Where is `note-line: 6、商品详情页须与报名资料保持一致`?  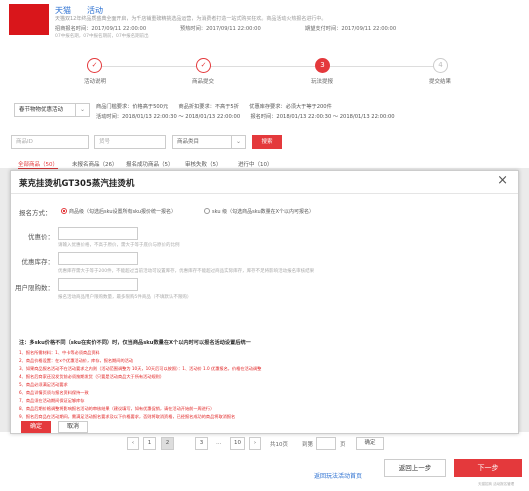
note-line: 6、商品详情页须与报名资料保持一致 is located at coordinates (54, 392).